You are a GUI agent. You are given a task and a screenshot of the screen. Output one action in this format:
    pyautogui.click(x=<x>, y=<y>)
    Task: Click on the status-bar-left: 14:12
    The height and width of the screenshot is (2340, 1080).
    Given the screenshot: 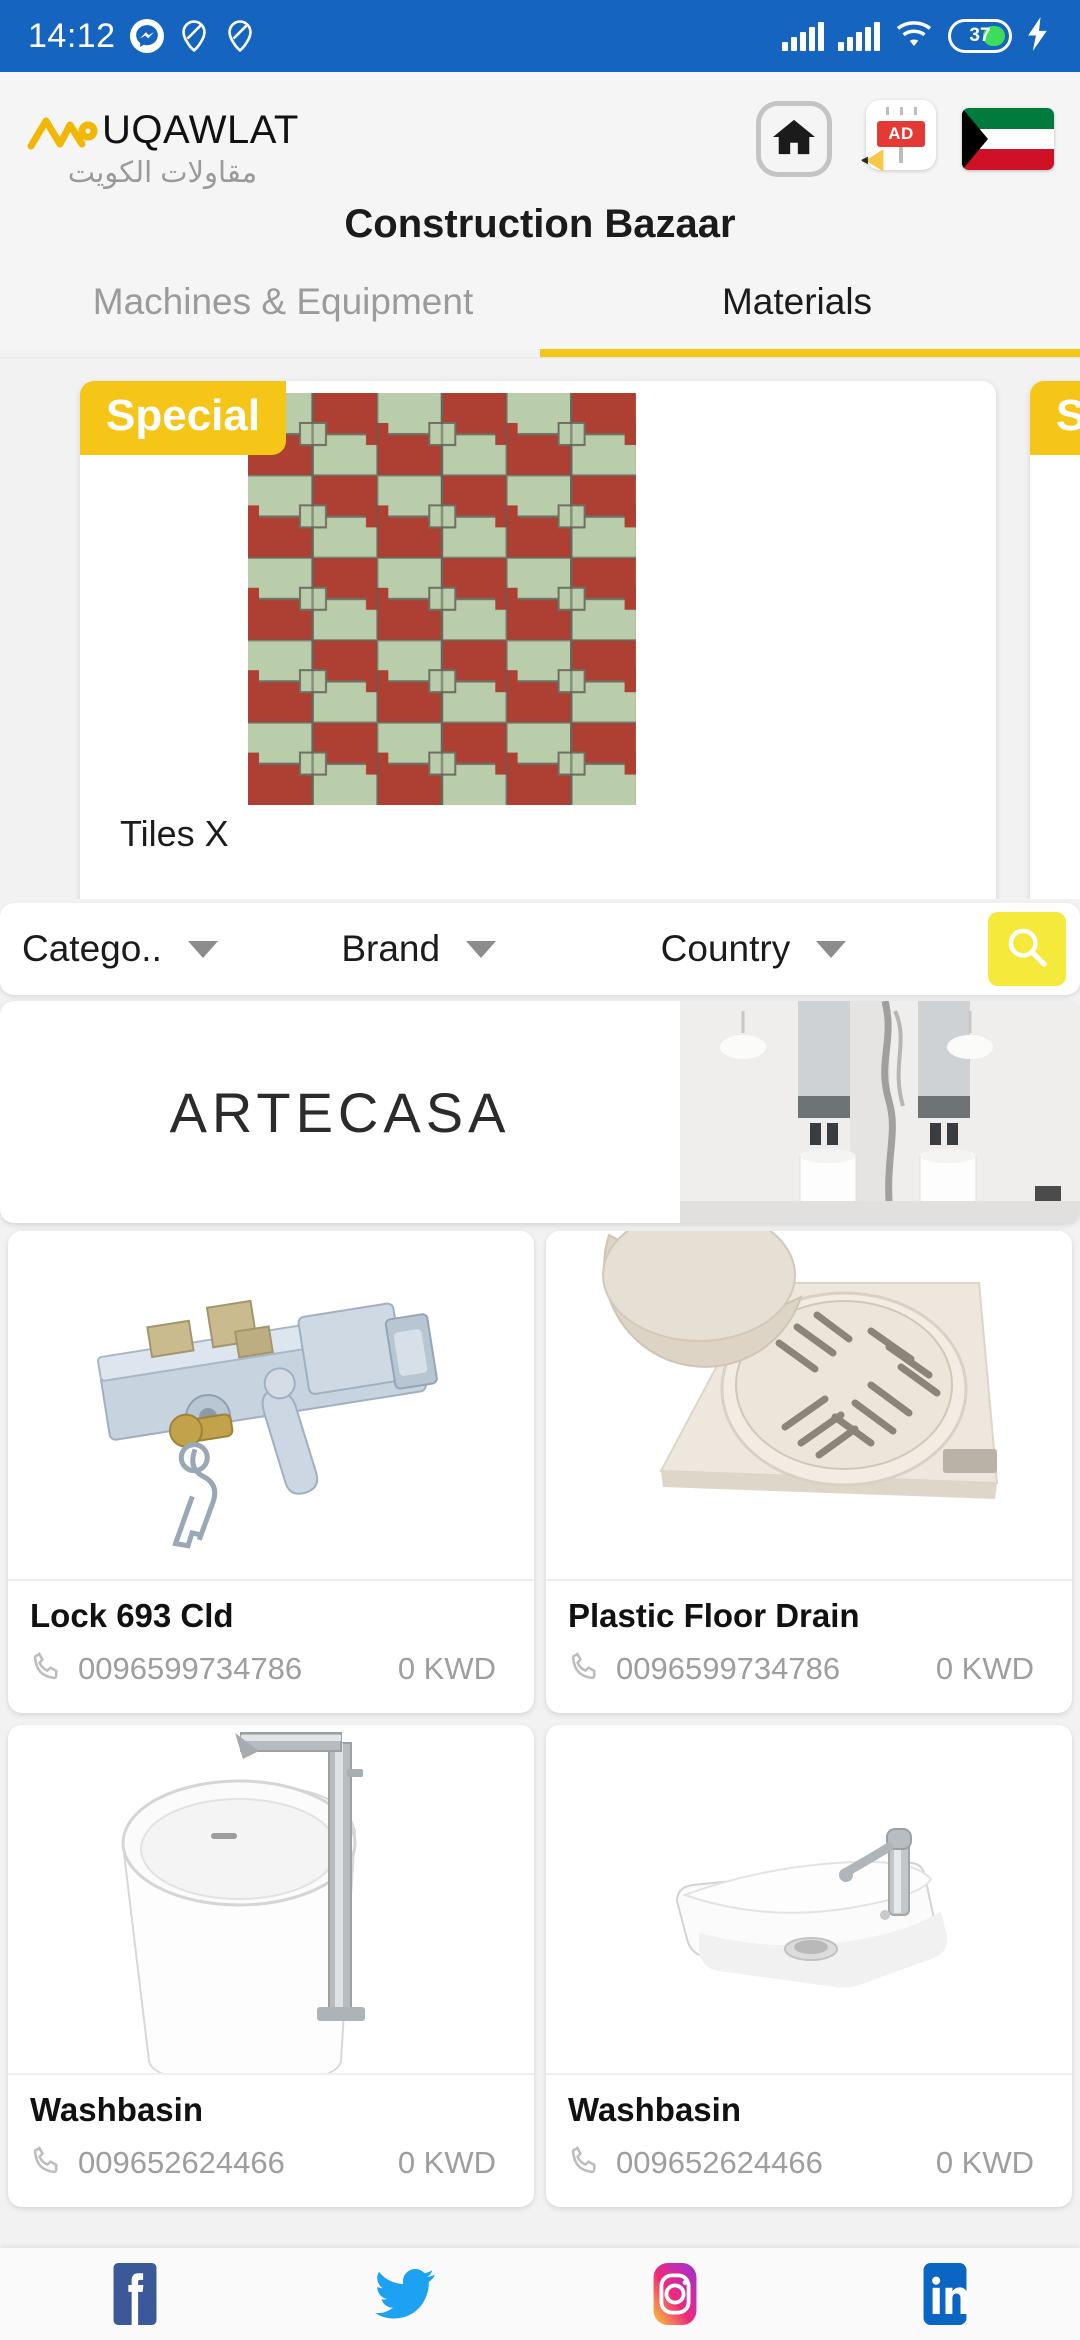 What is the action you would take?
    pyautogui.click(x=142, y=36)
    